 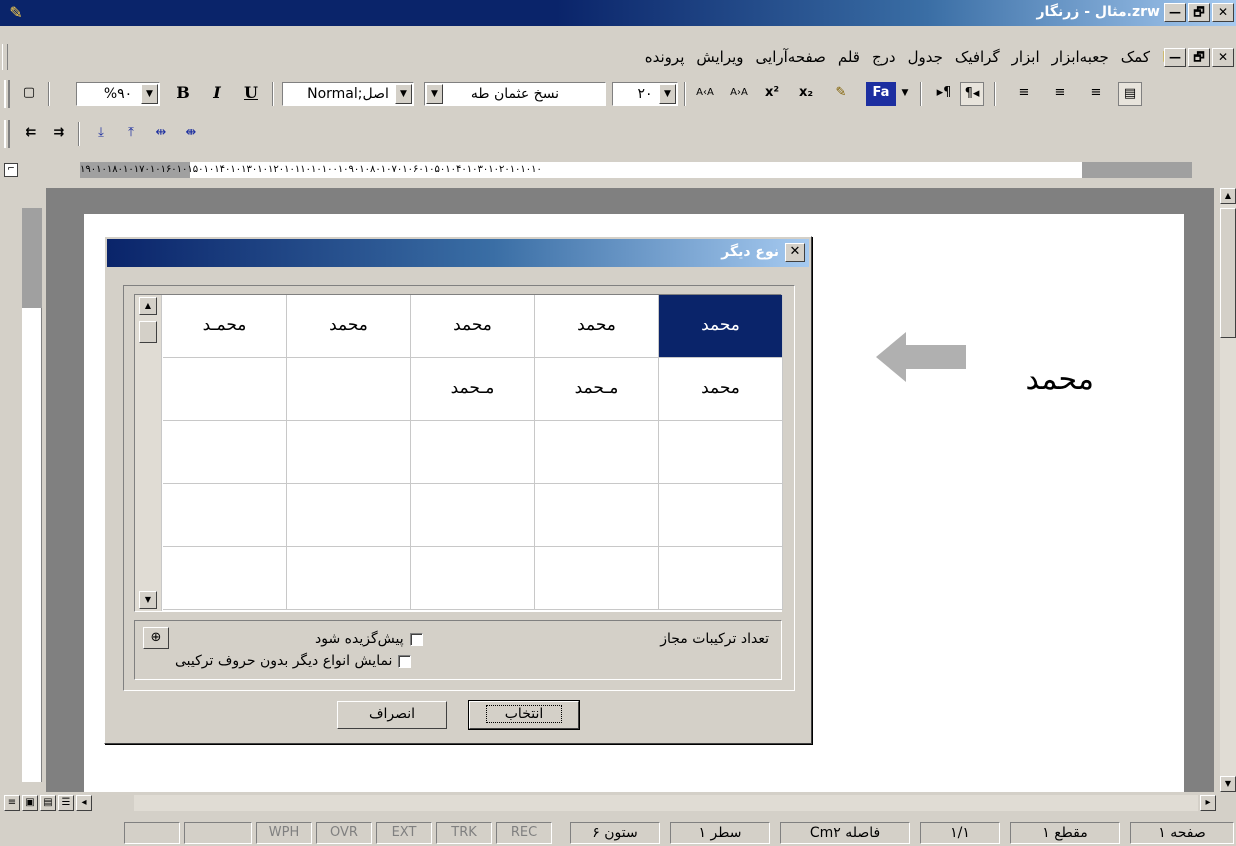 What do you see at coordinates (791, 57) in the screenshot?
I see `menu-layout: صفحه‌آرایی` at bounding box center [791, 57].